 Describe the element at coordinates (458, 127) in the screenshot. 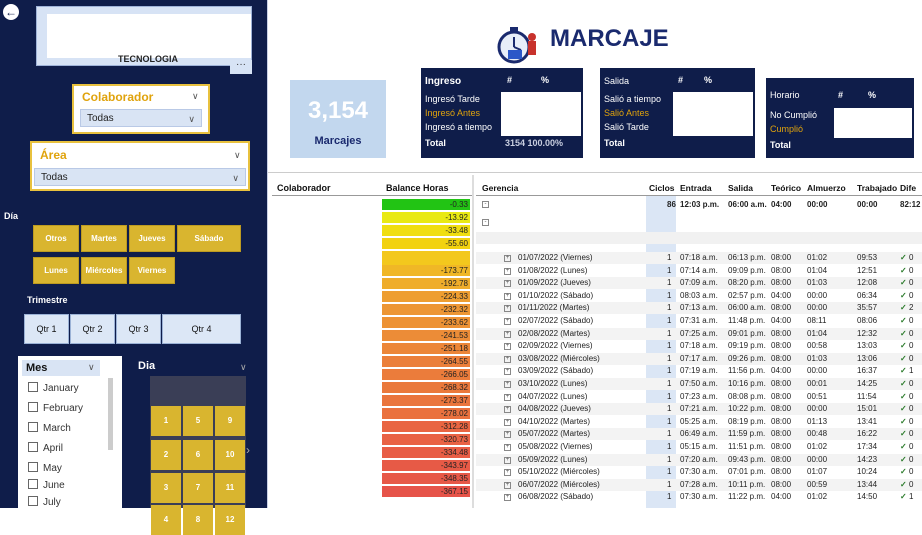

I see `ingreso-row-label: Ingresó a tiempo` at that location.